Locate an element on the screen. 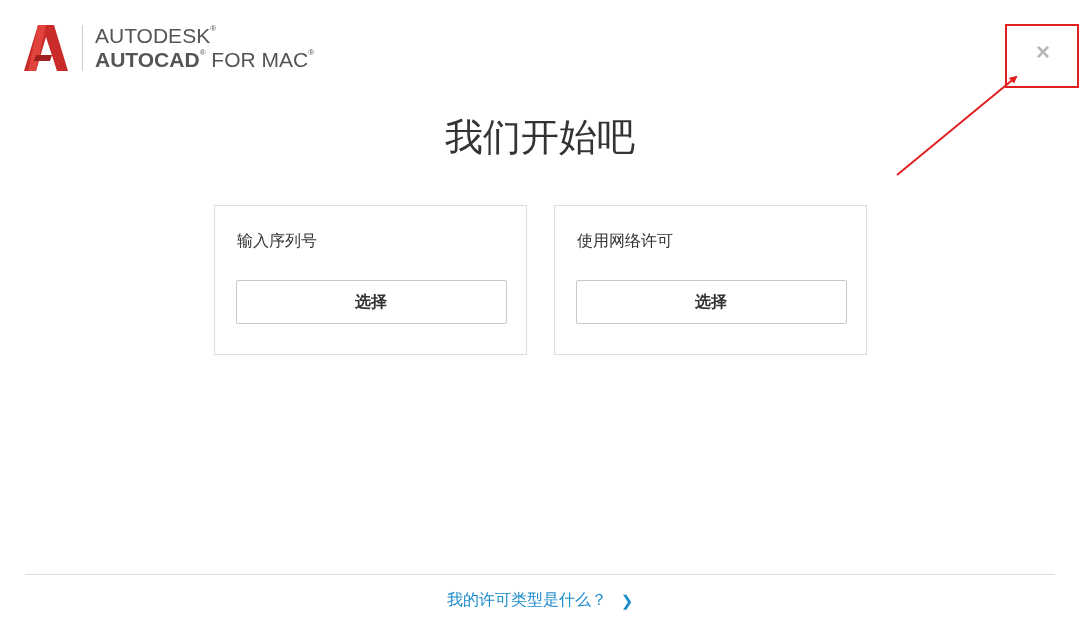  option-label: 输入序列号 is located at coordinates (276, 241).